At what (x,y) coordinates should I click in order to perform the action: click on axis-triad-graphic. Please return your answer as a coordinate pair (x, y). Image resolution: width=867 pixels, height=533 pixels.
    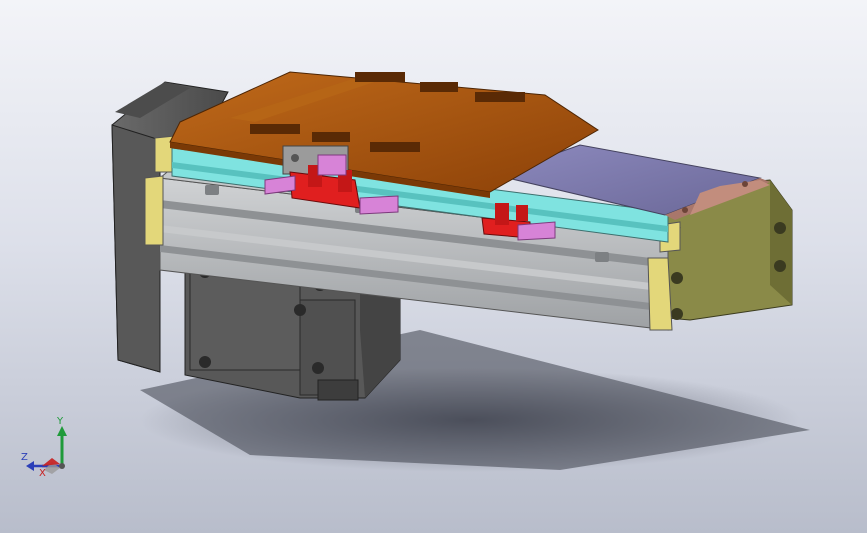
    Looking at the image, I should click on (46, 450).